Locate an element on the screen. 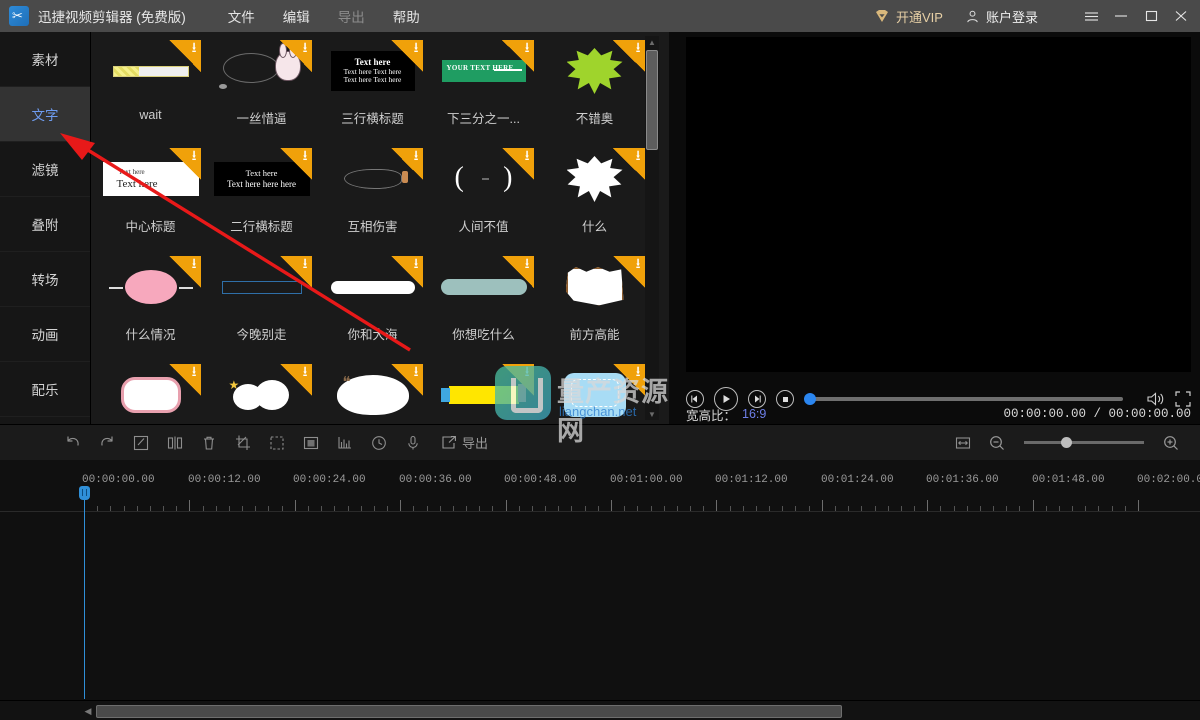 The width and height of the screenshot is (1200, 720). minimize-icon is located at coordinates (1121, 16).